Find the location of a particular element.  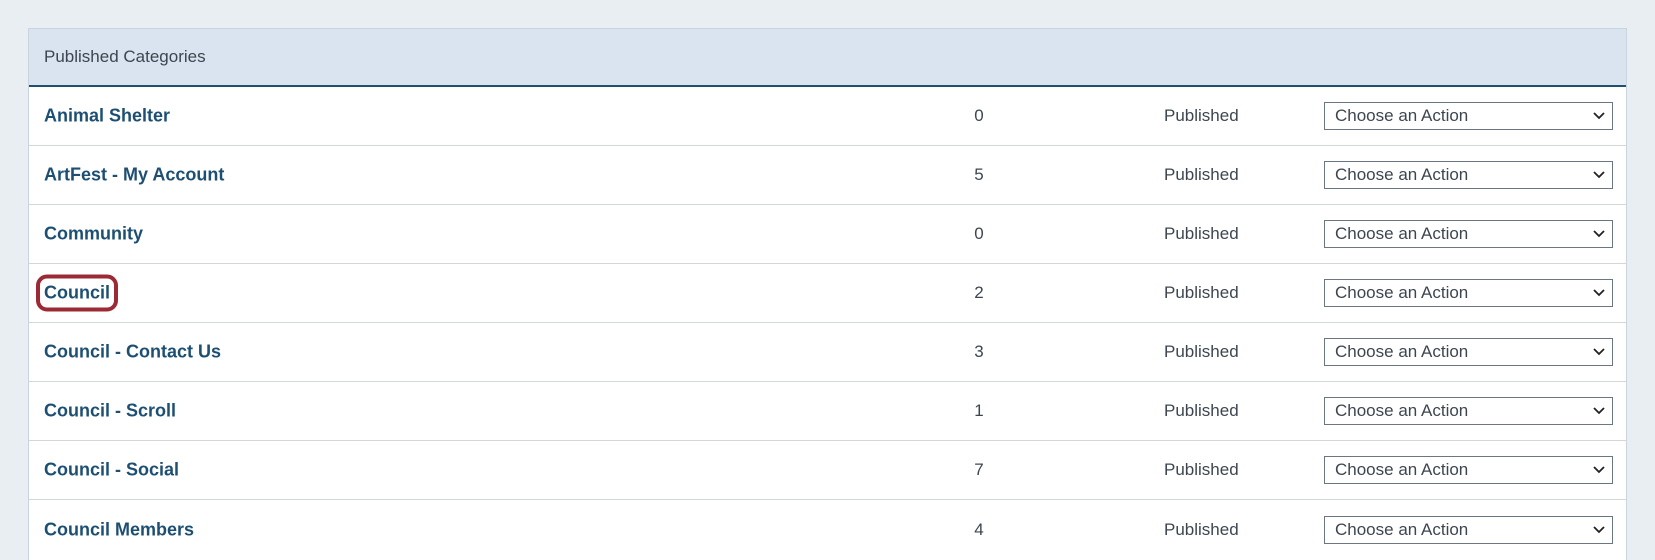

category-link-highlighted: Council is located at coordinates (77, 293).